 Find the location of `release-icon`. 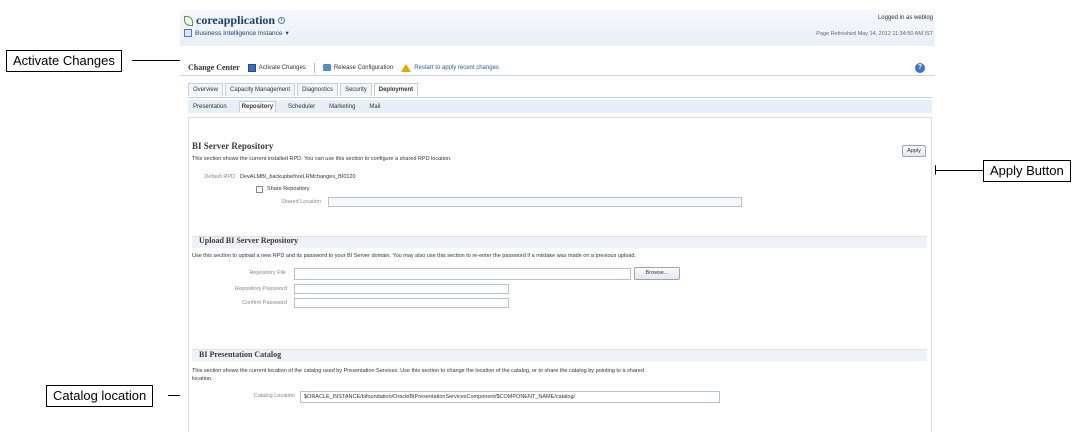

release-icon is located at coordinates (326, 67).